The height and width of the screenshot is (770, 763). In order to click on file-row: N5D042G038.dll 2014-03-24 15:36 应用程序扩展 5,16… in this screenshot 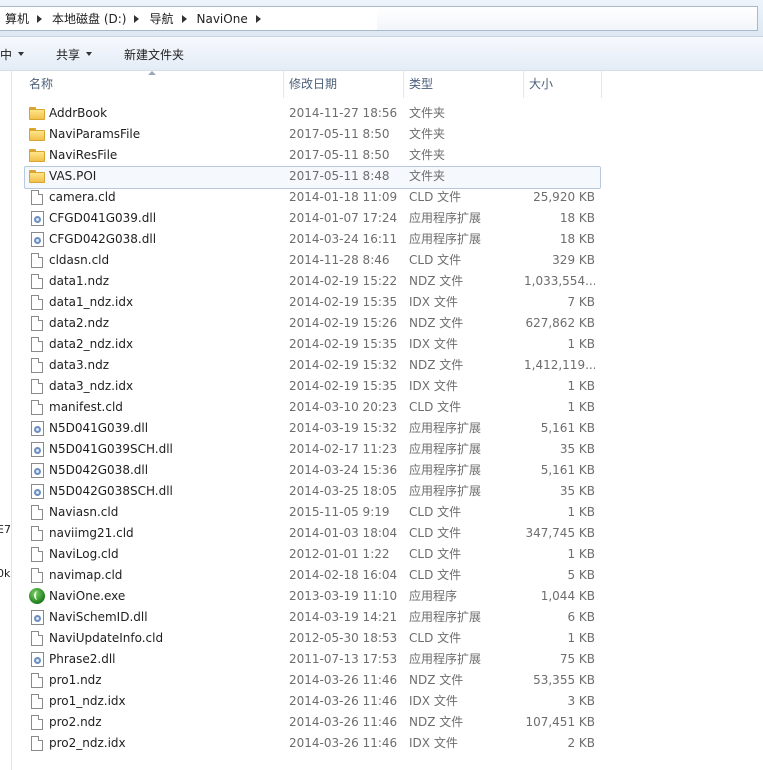, I will do `click(387, 470)`.